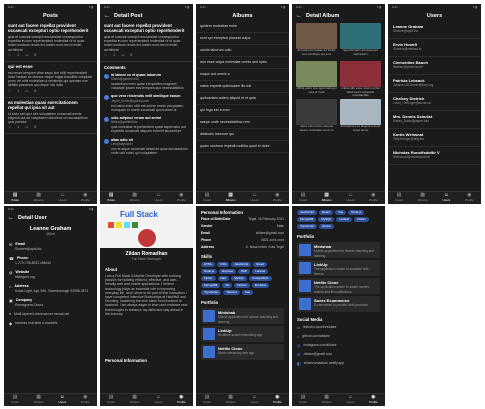 The width and height of the screenshot is (485, 409). Describe the element at coordinates (242, 63) in the screenshot. I see `album-item: non esse culpa molestiae omnis sed optio` at that location.